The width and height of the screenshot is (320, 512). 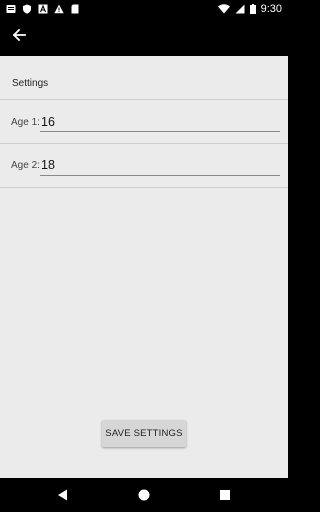 I want to click on sd-card-icon, so click(x=75, y=9).